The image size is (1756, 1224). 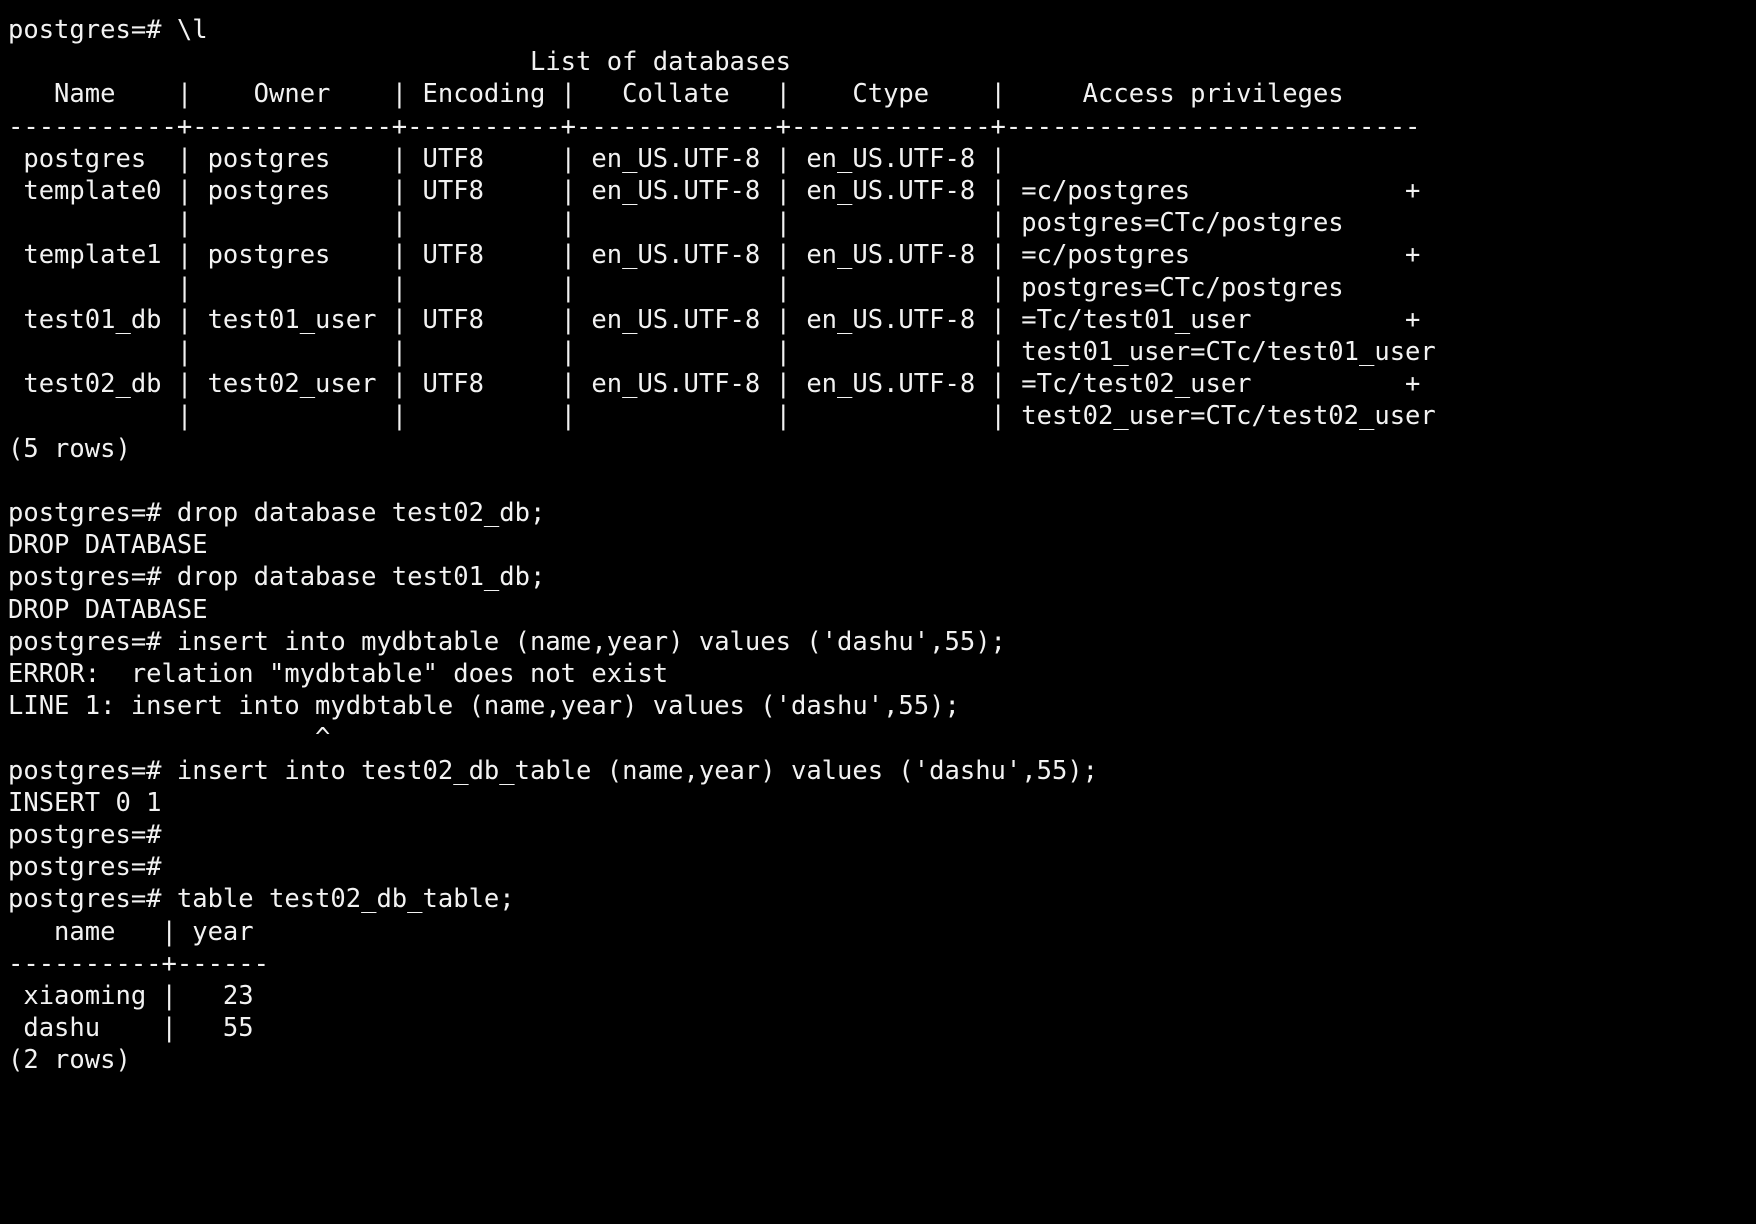 I want to click on terminal-line: postgres=# table test02_db_table;, so click(x=261, y=899).